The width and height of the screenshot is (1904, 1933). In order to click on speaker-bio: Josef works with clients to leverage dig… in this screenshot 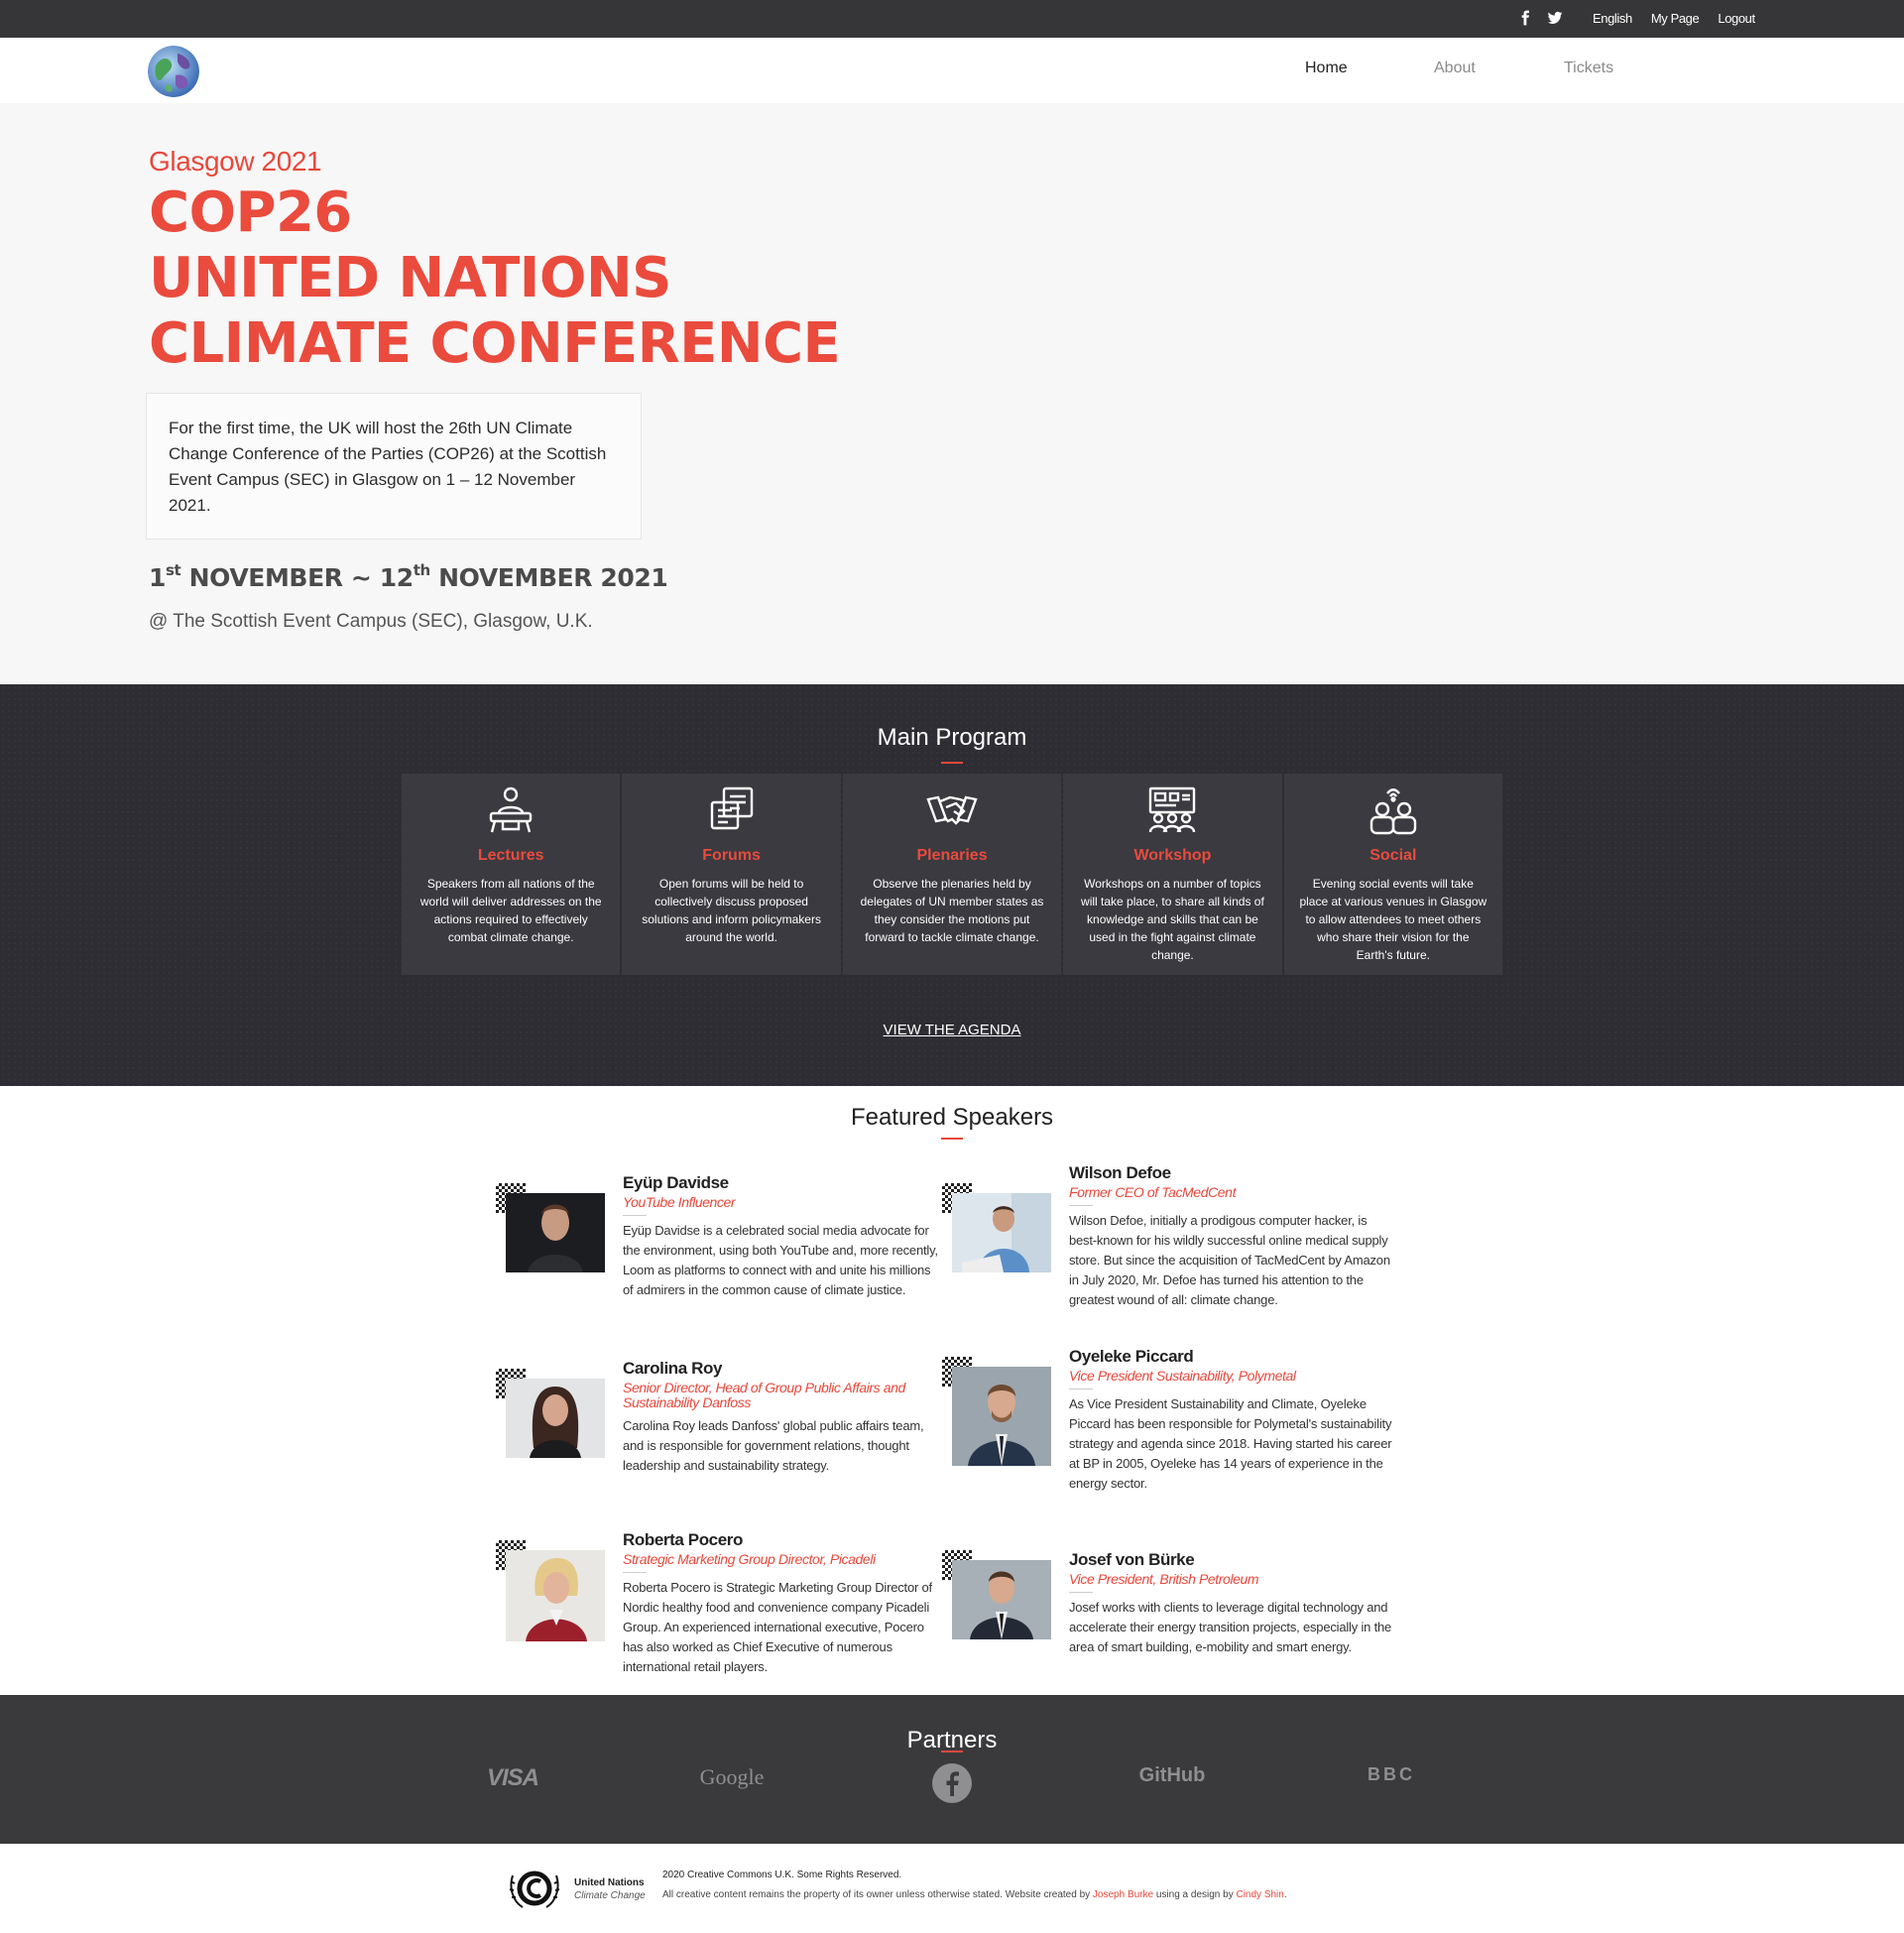, I will do `click(1230, 1627)`.